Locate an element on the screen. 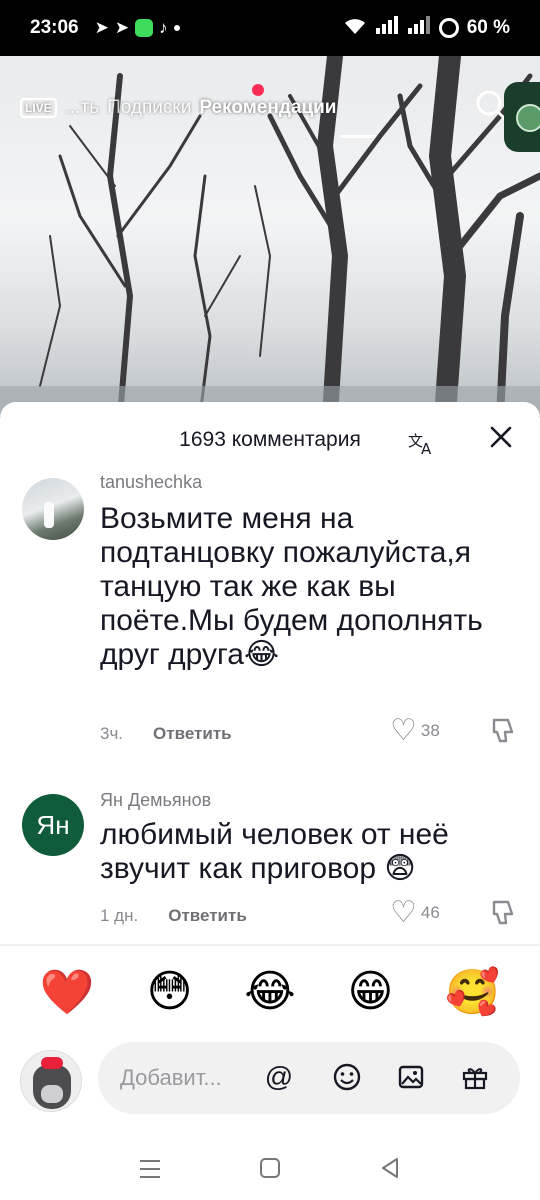  status-time: 23:06 is located at coordinates (54, 27).